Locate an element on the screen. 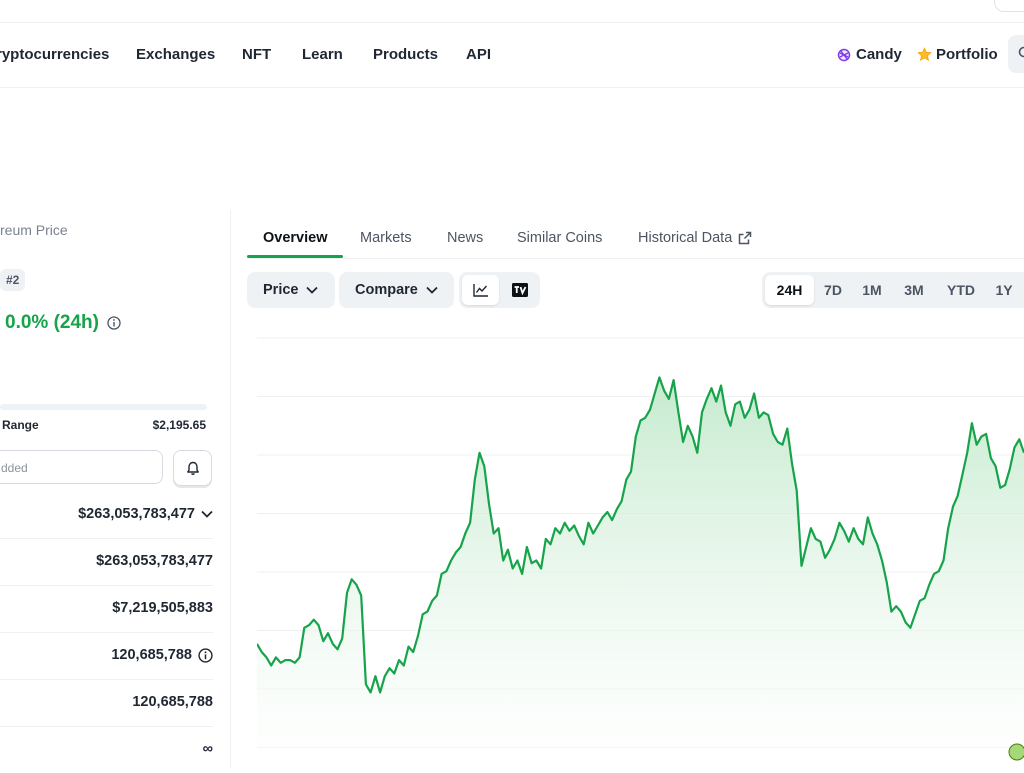 The height and width of the screenshot is (773, 1024). nav-cryptocurrencies: ryptocurrencies is located at coordinates (54, 54).